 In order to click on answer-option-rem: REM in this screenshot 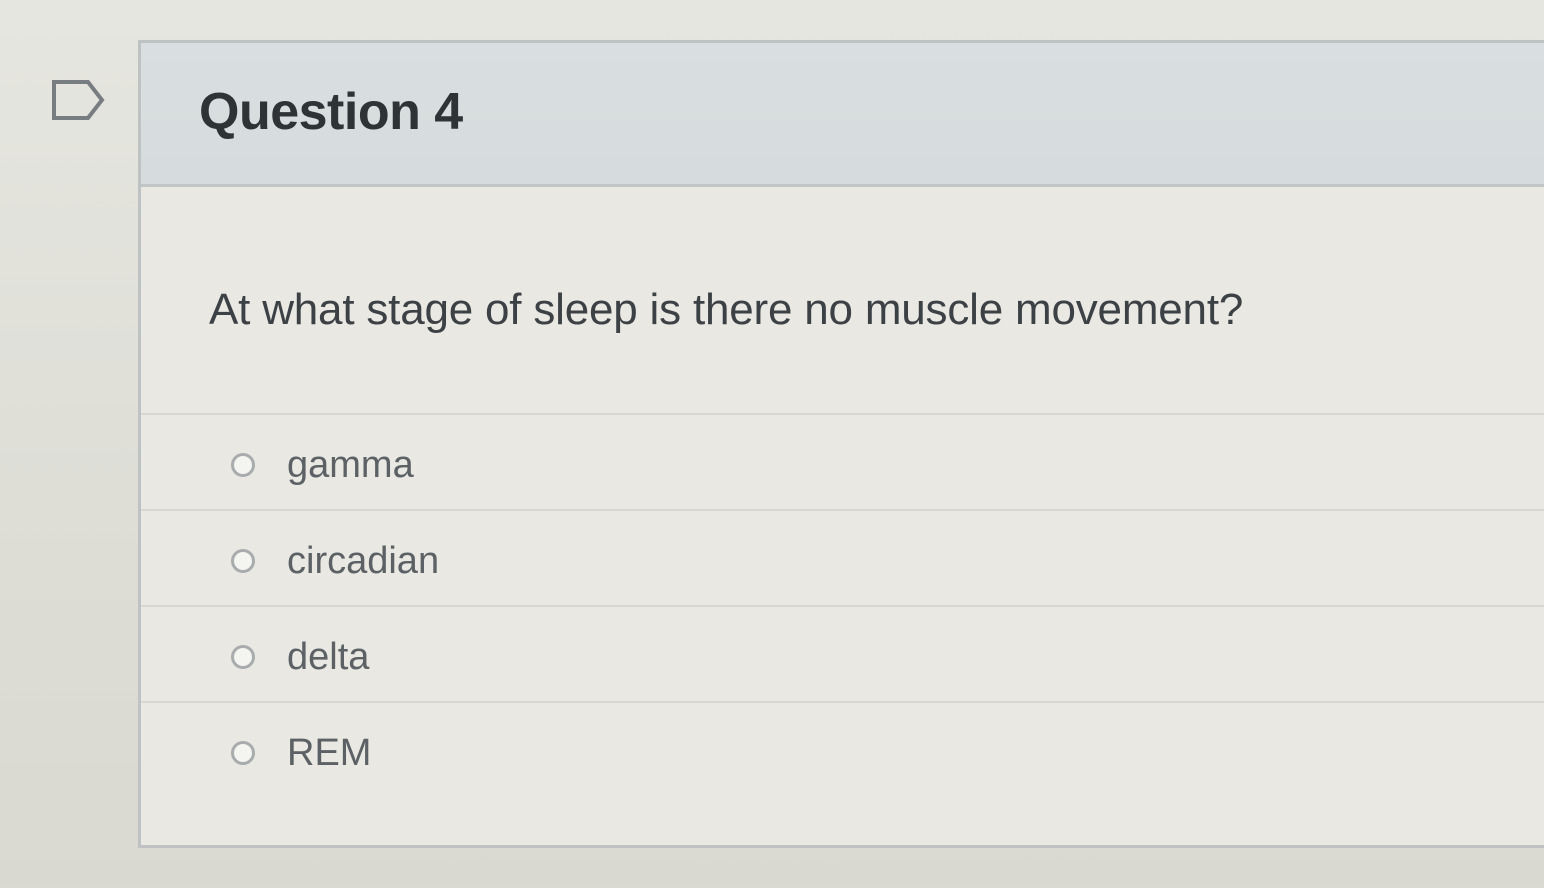, I will do `click(842, 749)`.